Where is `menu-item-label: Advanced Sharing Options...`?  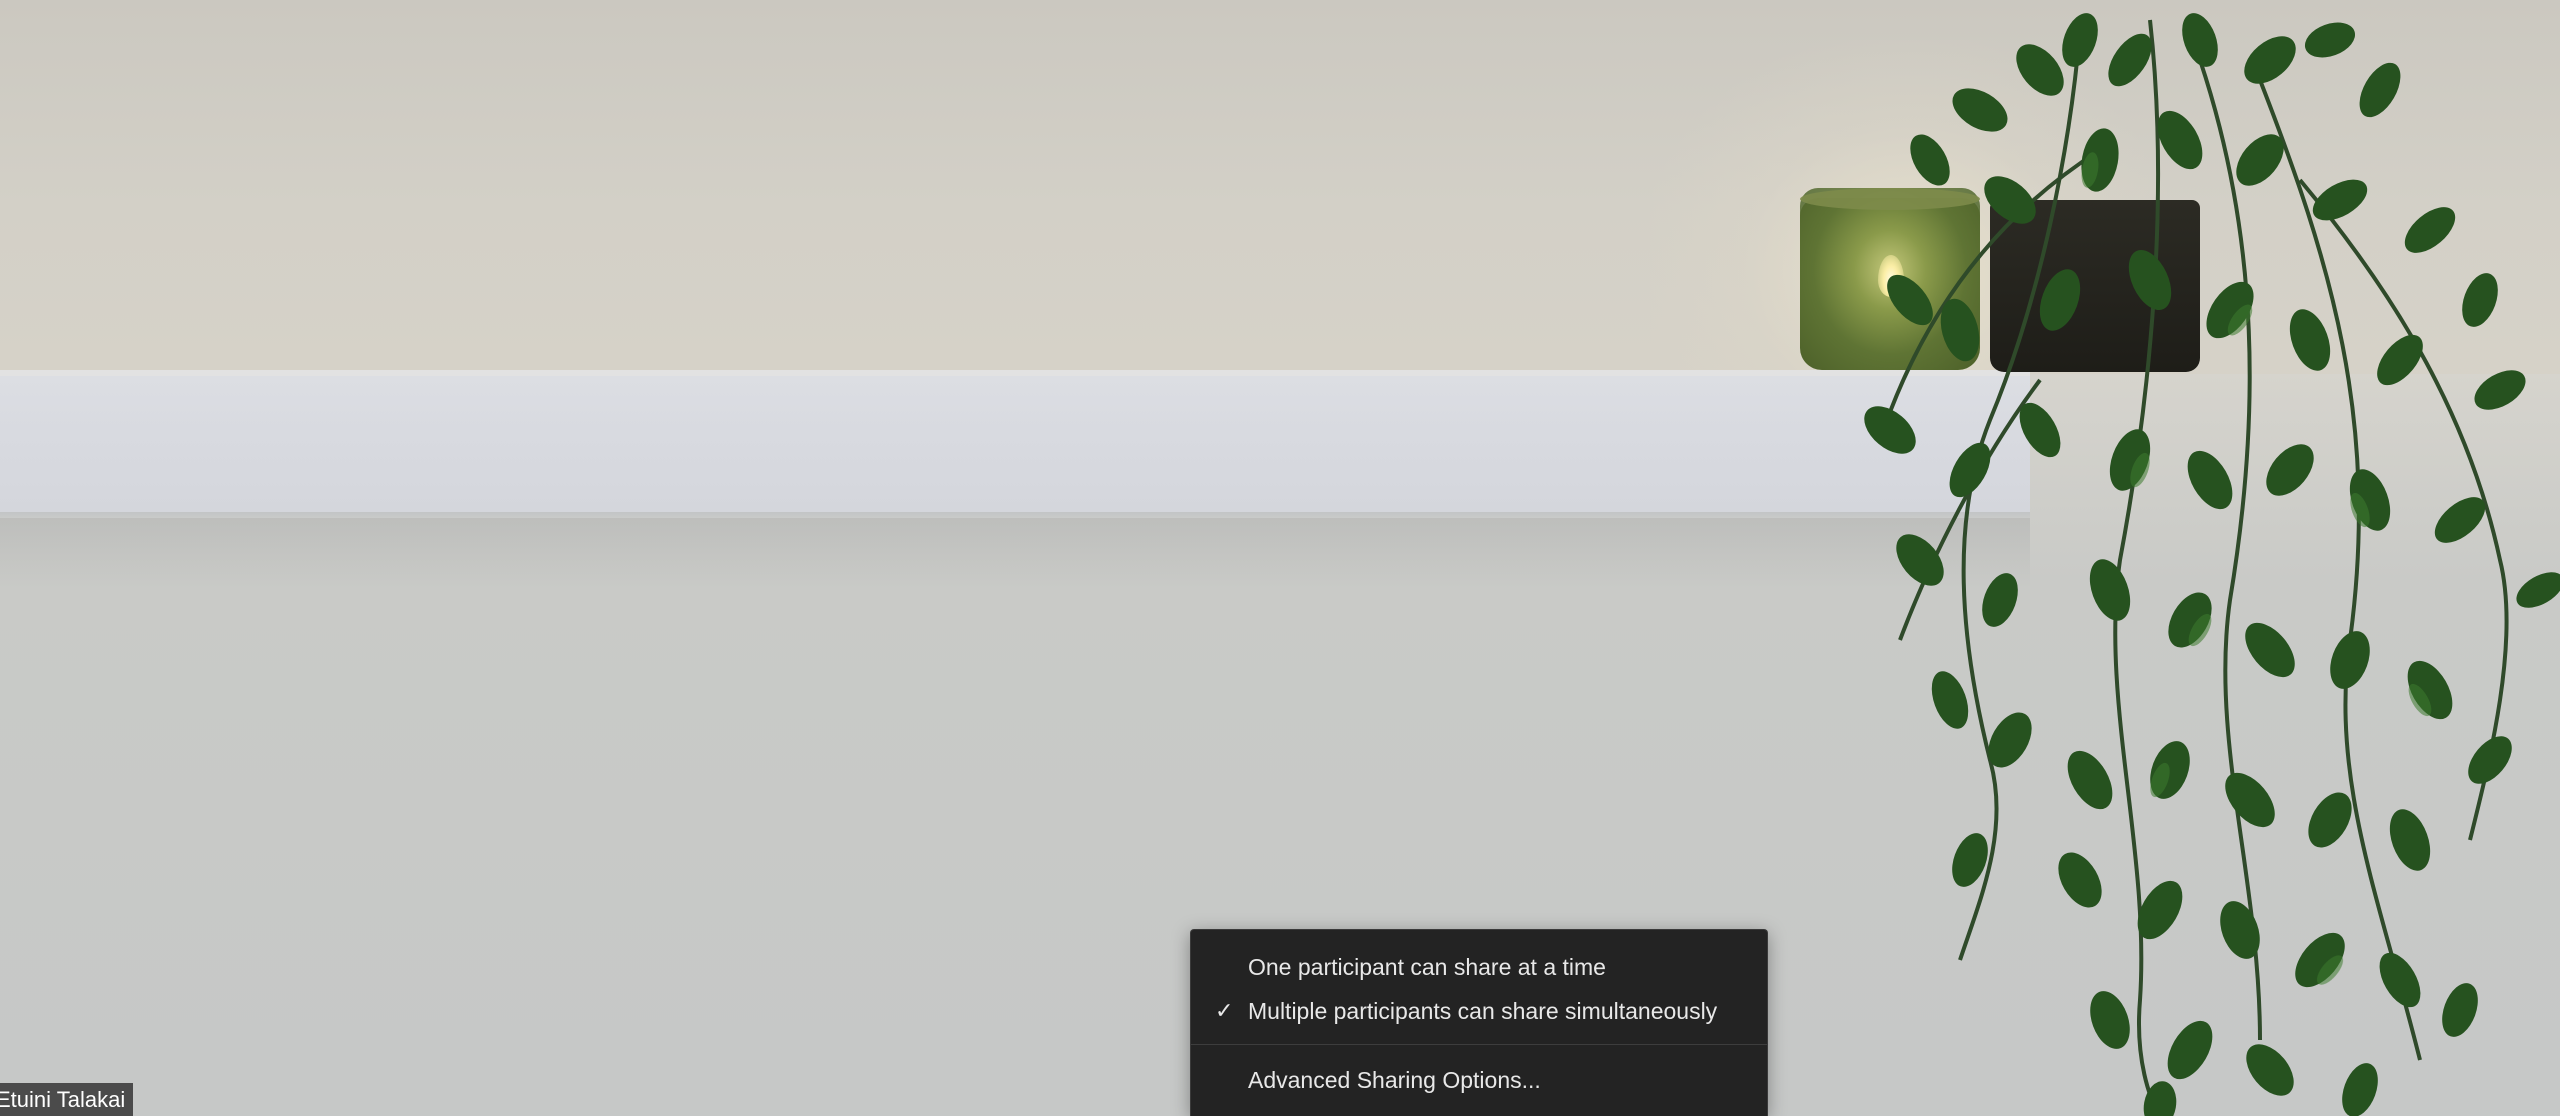
menu-item-label: Advanced Sharing Options... is located at coordinates (1394, 1080).